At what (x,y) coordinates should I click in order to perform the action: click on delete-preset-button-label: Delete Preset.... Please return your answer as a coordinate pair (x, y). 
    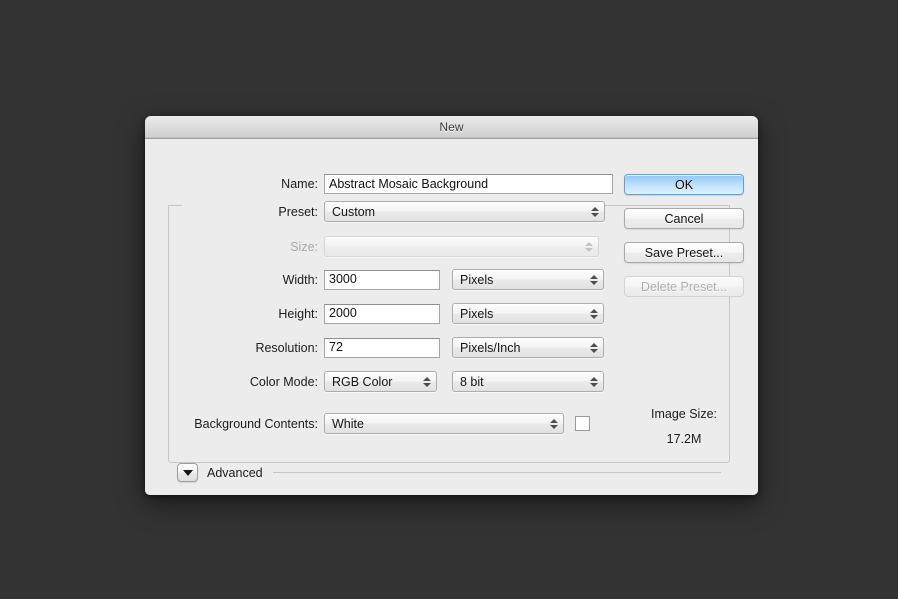
    Looking at the image, I should click on (684, 286).